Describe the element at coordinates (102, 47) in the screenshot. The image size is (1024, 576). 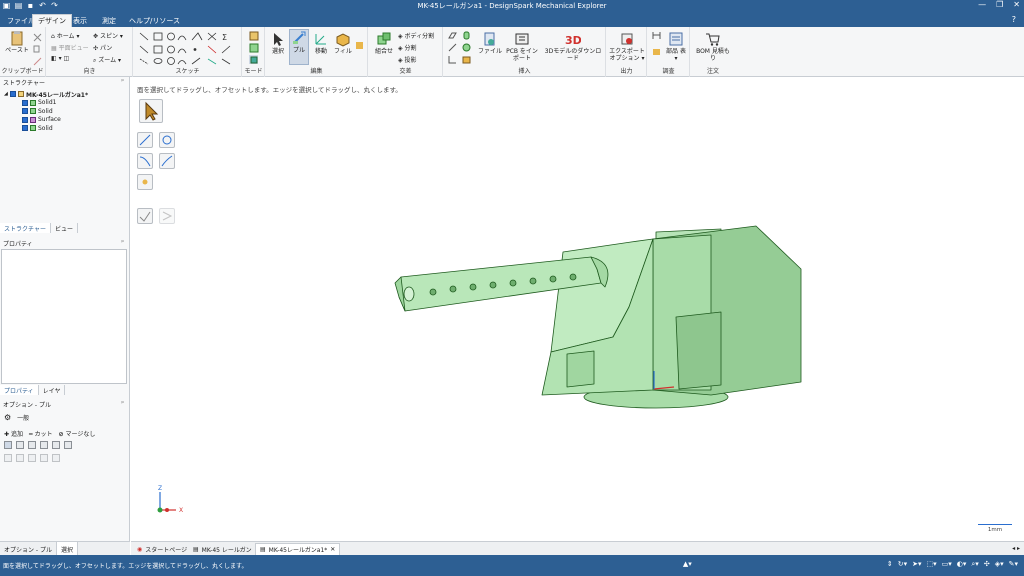
I see `pan-button: ✣ パン` at that location.